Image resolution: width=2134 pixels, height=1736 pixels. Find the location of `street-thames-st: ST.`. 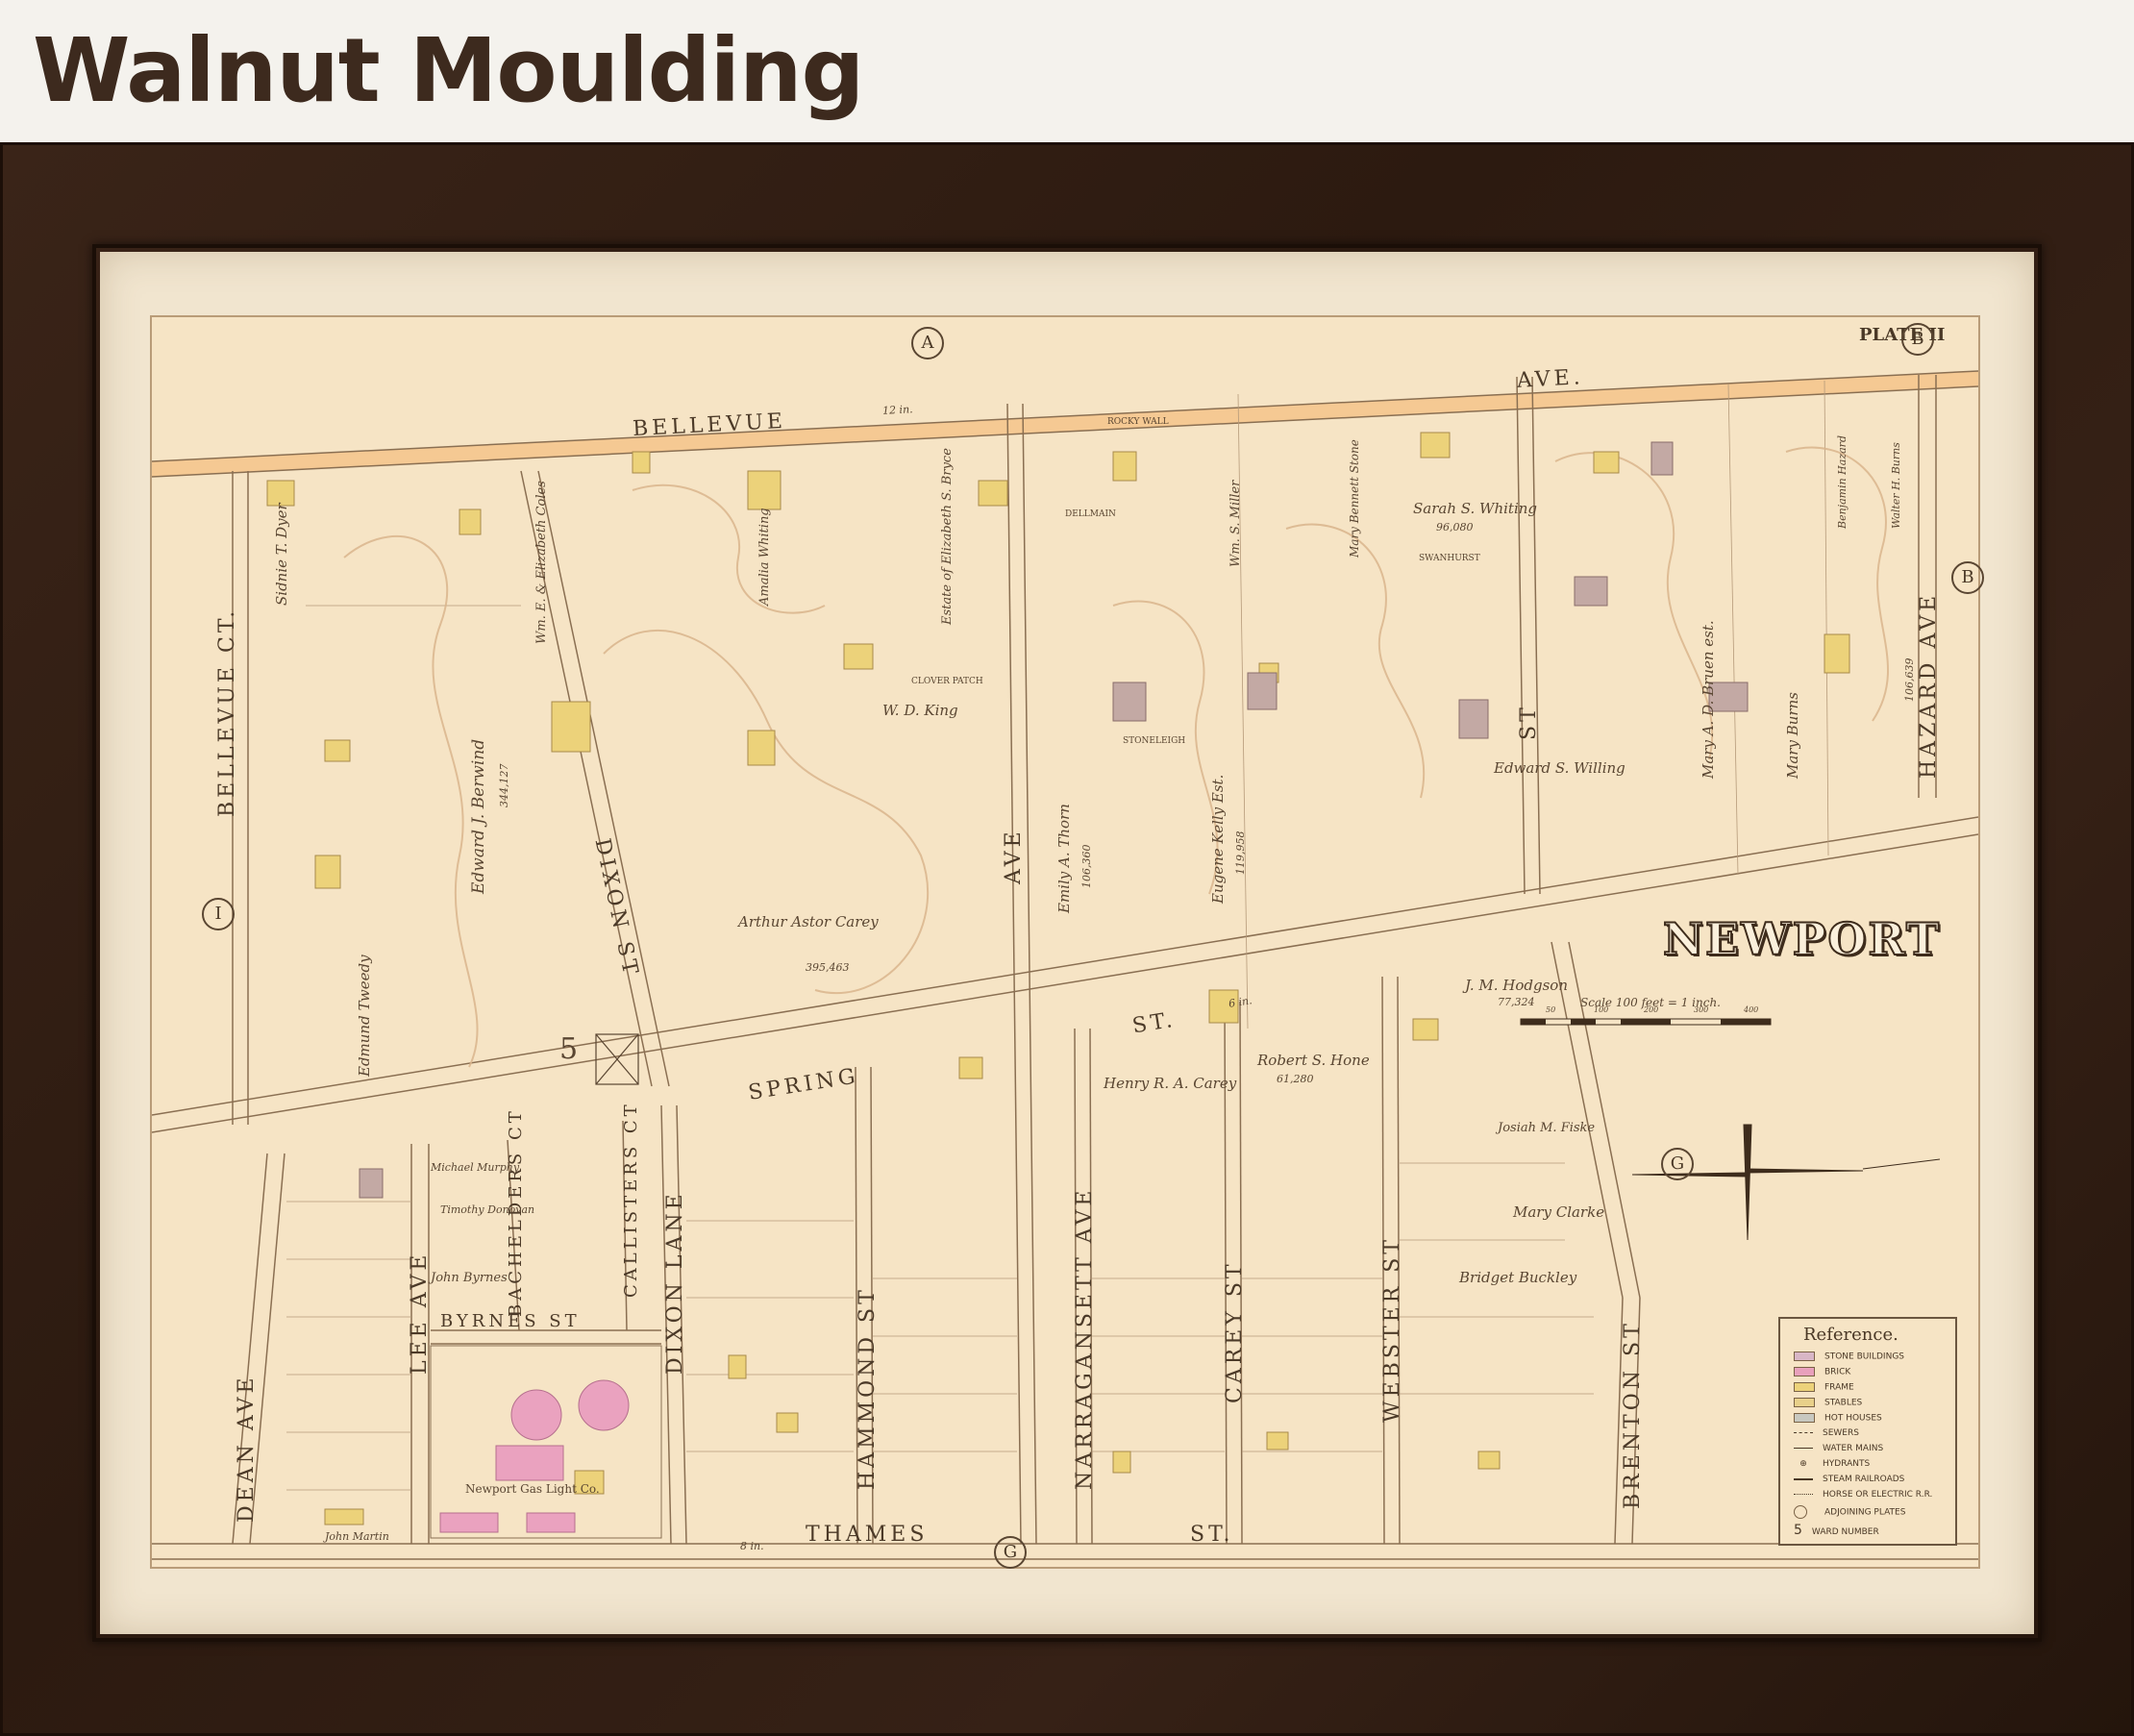

street-thames-st: ST. is located at coordinates (1212, 1535).